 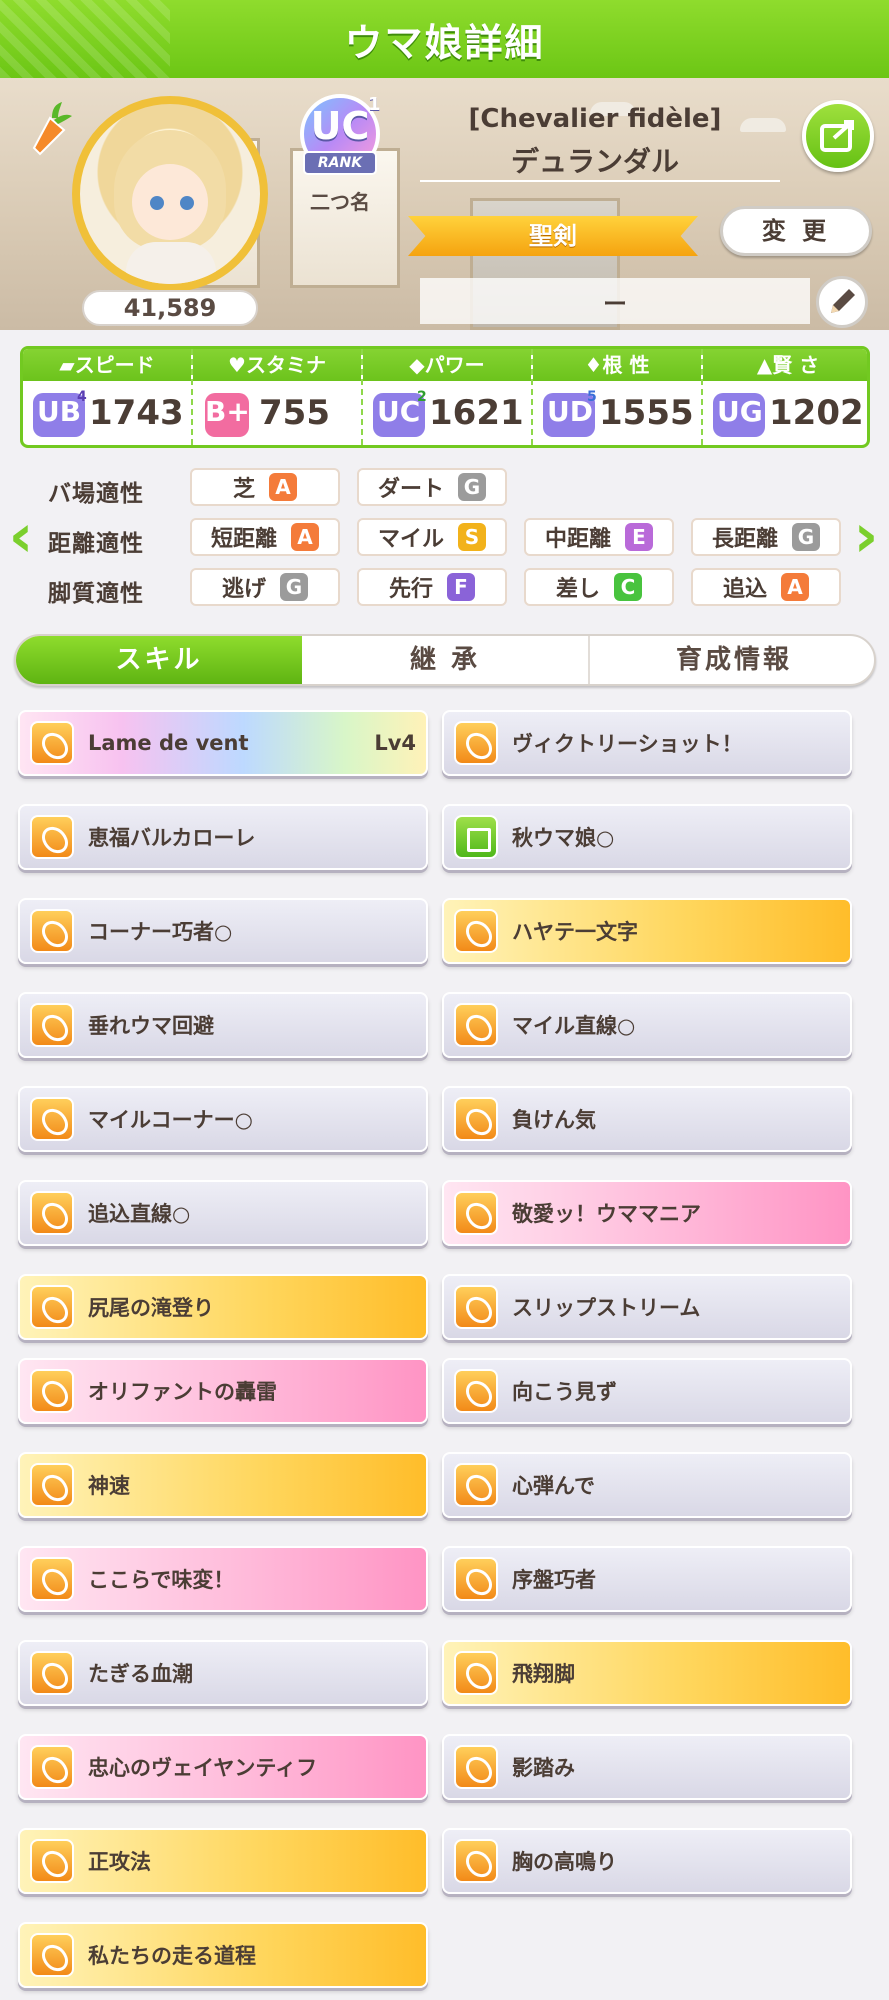 I want to click on edit-memo-button, so click(x=842, y=302).